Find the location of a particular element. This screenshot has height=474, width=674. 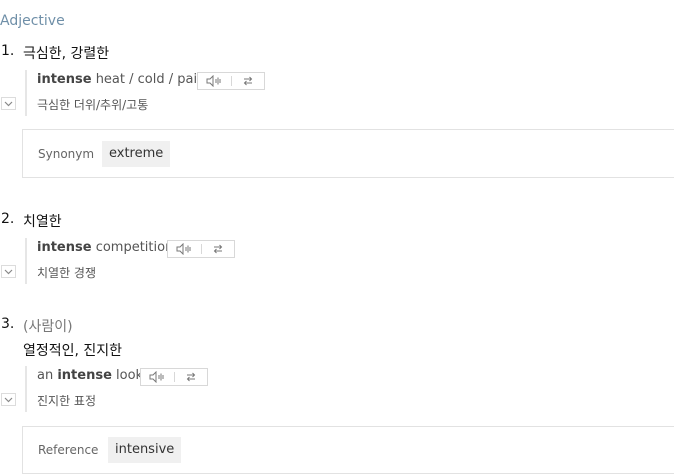

example-sentence: an intense look is located at coordinates (90, 375).